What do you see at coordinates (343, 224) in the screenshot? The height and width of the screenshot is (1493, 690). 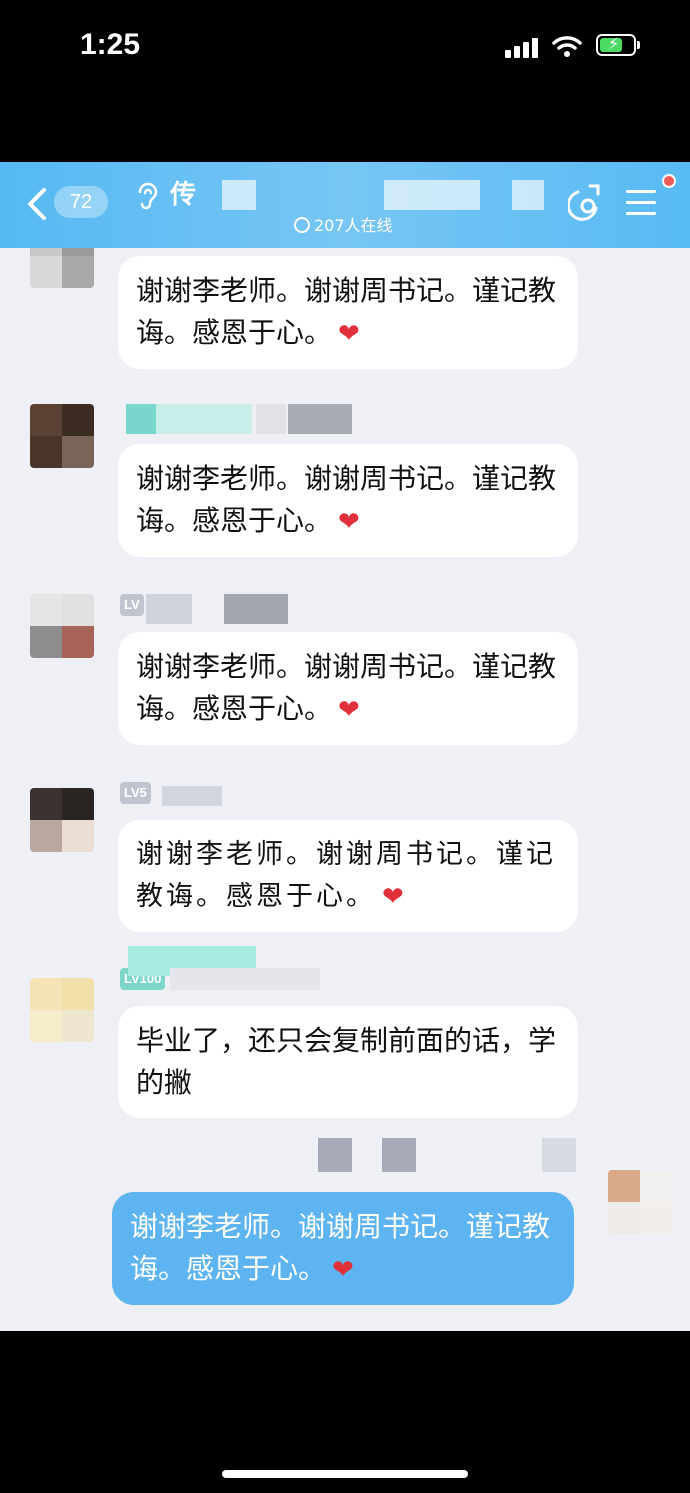 I see `online-count: 207人在线` at bounding box center [343, 224].